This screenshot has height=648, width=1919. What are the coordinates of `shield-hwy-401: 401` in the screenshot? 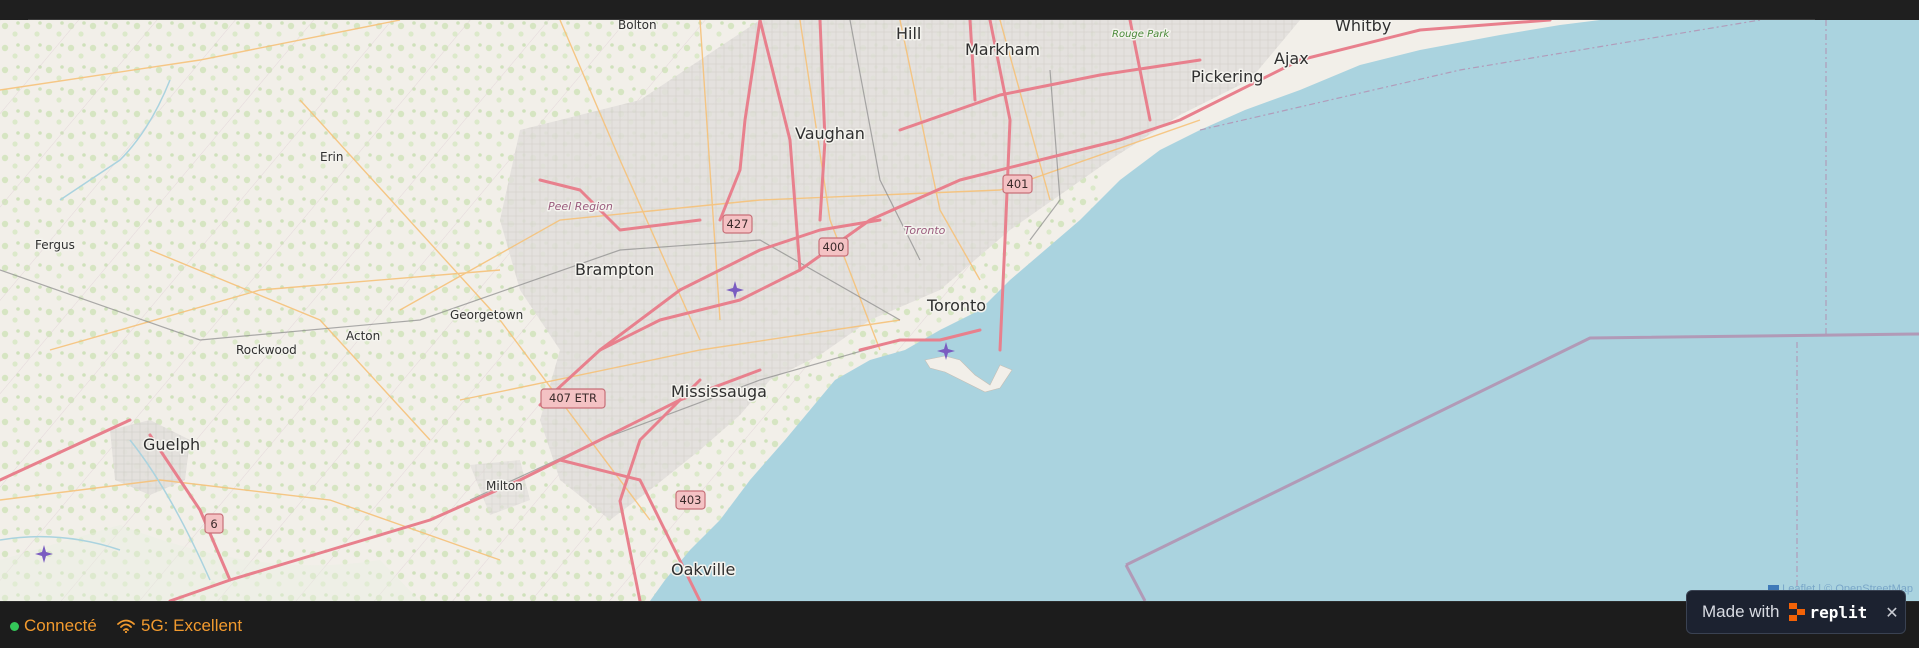 It's located at (1017, 184).